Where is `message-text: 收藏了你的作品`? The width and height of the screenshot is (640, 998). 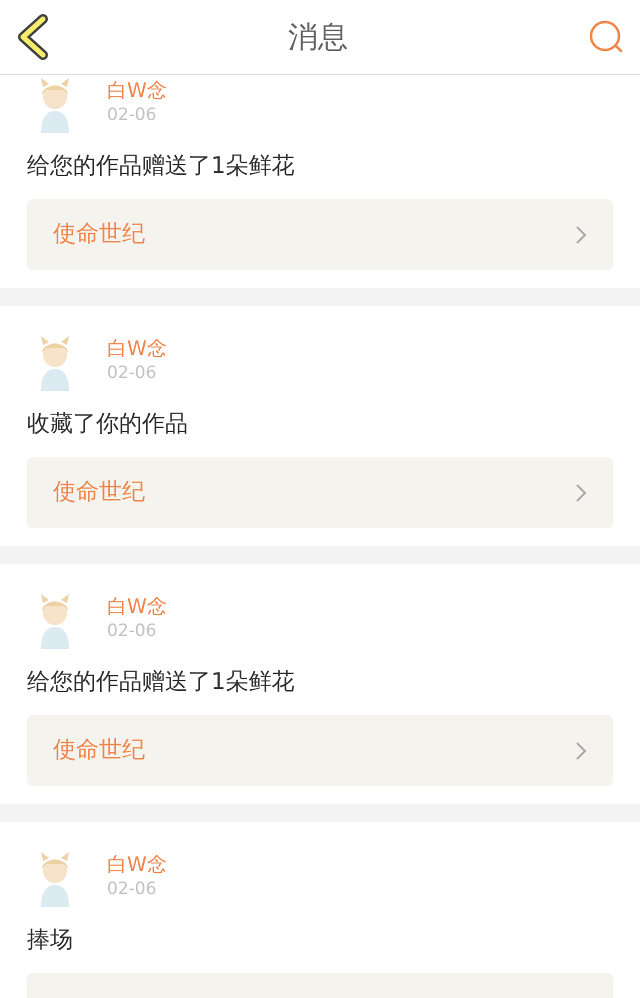 message-text: 收藏了你的作品 is located at coordinates (108, 424).